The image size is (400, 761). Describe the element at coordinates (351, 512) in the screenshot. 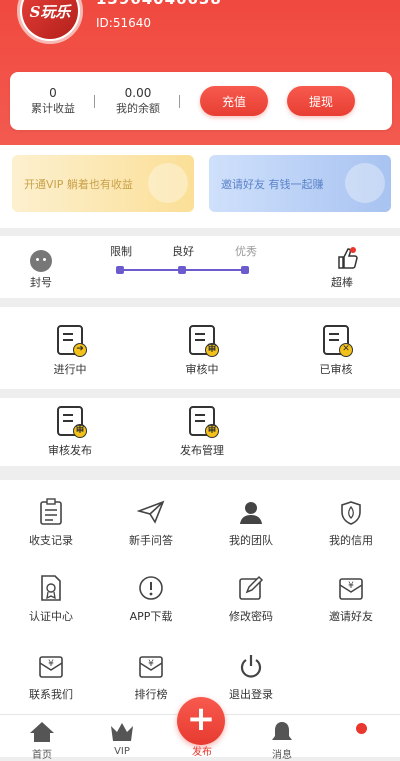

I see `lotus-shield-icon` at that location.